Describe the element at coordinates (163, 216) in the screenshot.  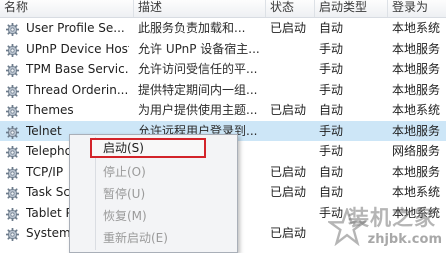
I see `menu-item-resume: 恢复(M)` at that location.